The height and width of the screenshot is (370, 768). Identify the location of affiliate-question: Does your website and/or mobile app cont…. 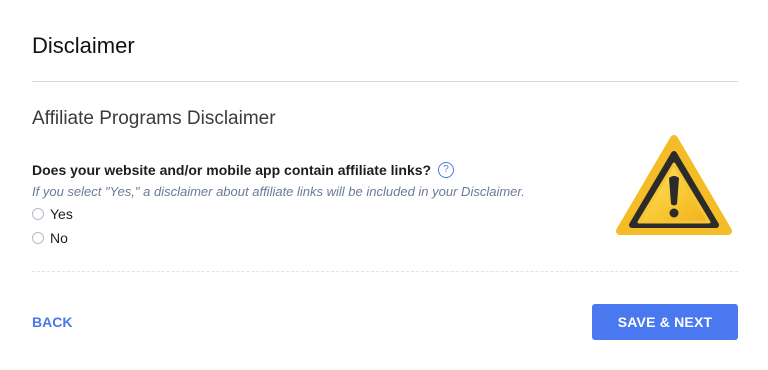
(243, 170).